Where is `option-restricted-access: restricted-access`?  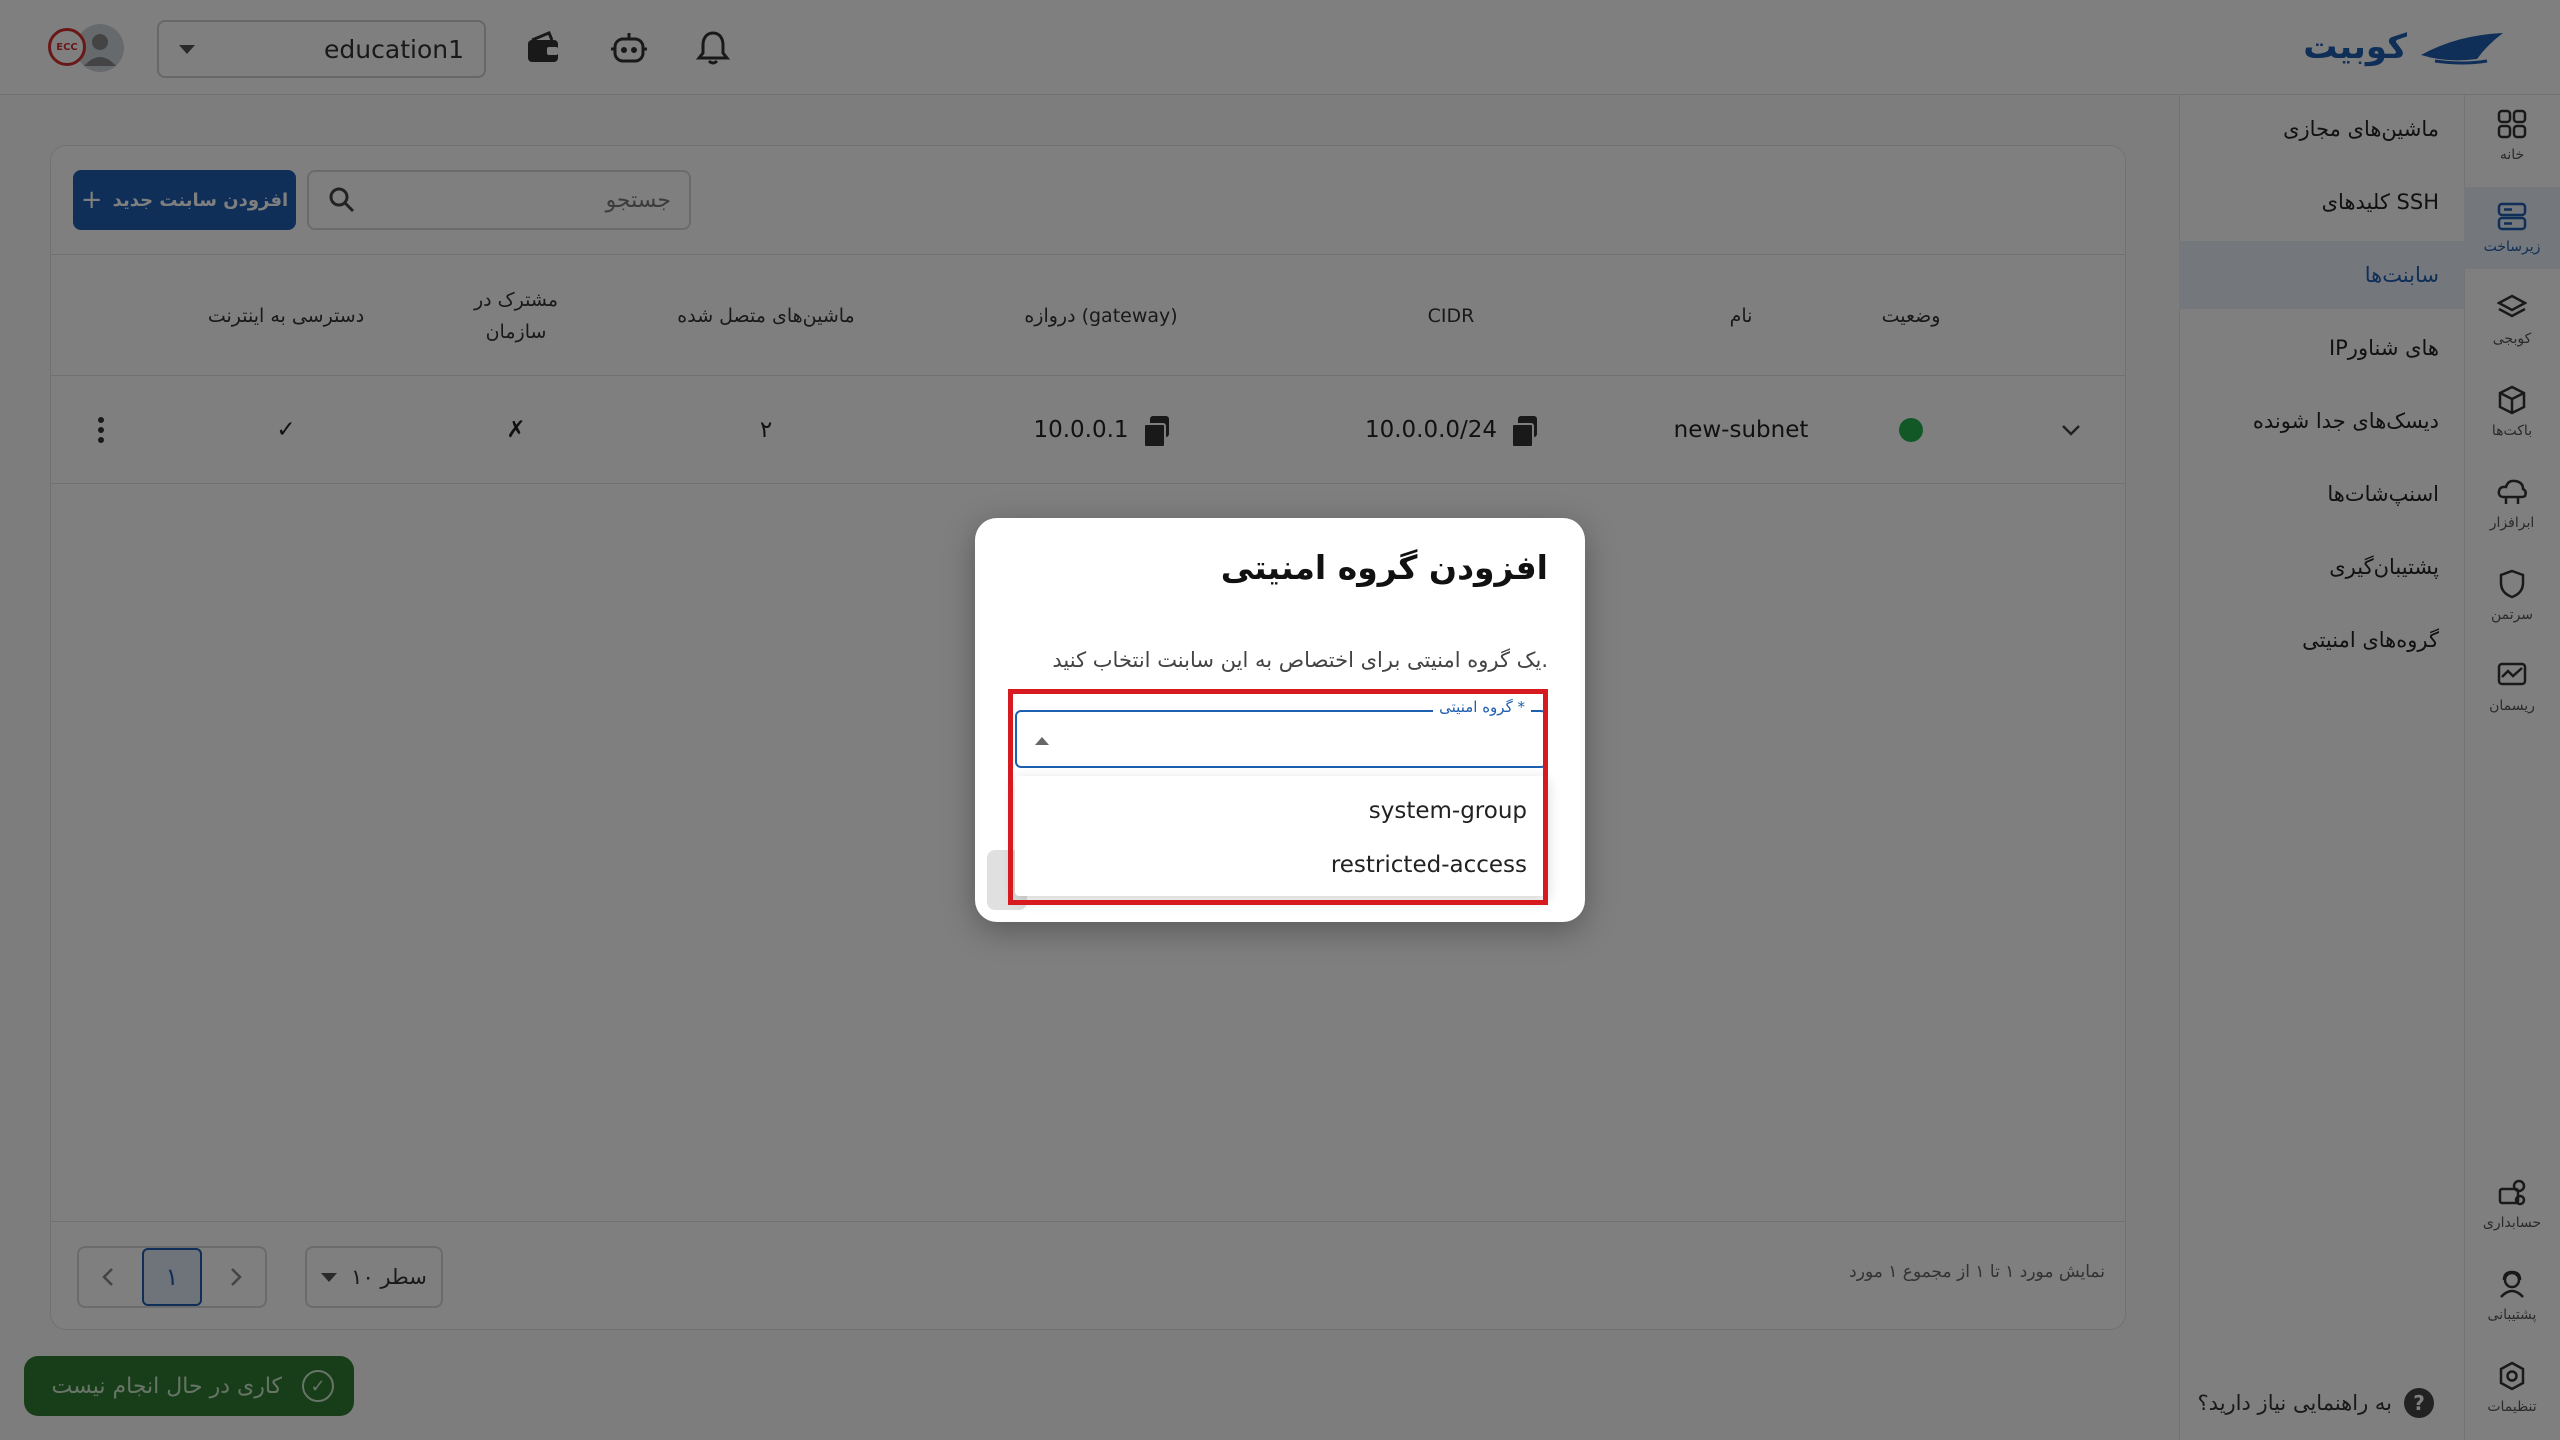
option-restricted-access: restricted-access is located at coordinates (1281, 865).